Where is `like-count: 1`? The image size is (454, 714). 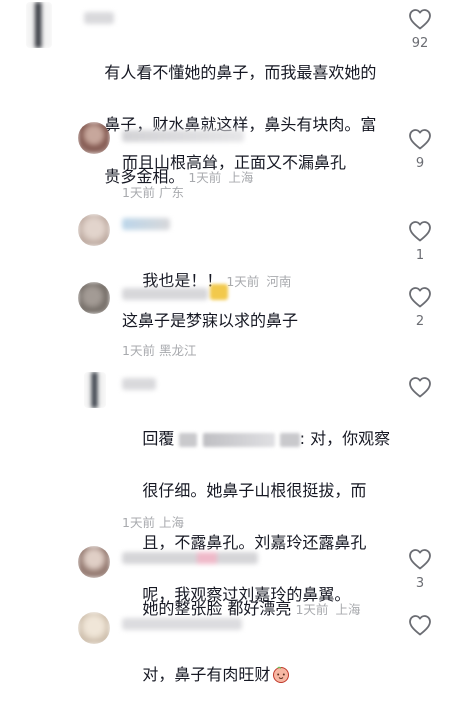
like-count: 1 is located at coordinates (420, 255).